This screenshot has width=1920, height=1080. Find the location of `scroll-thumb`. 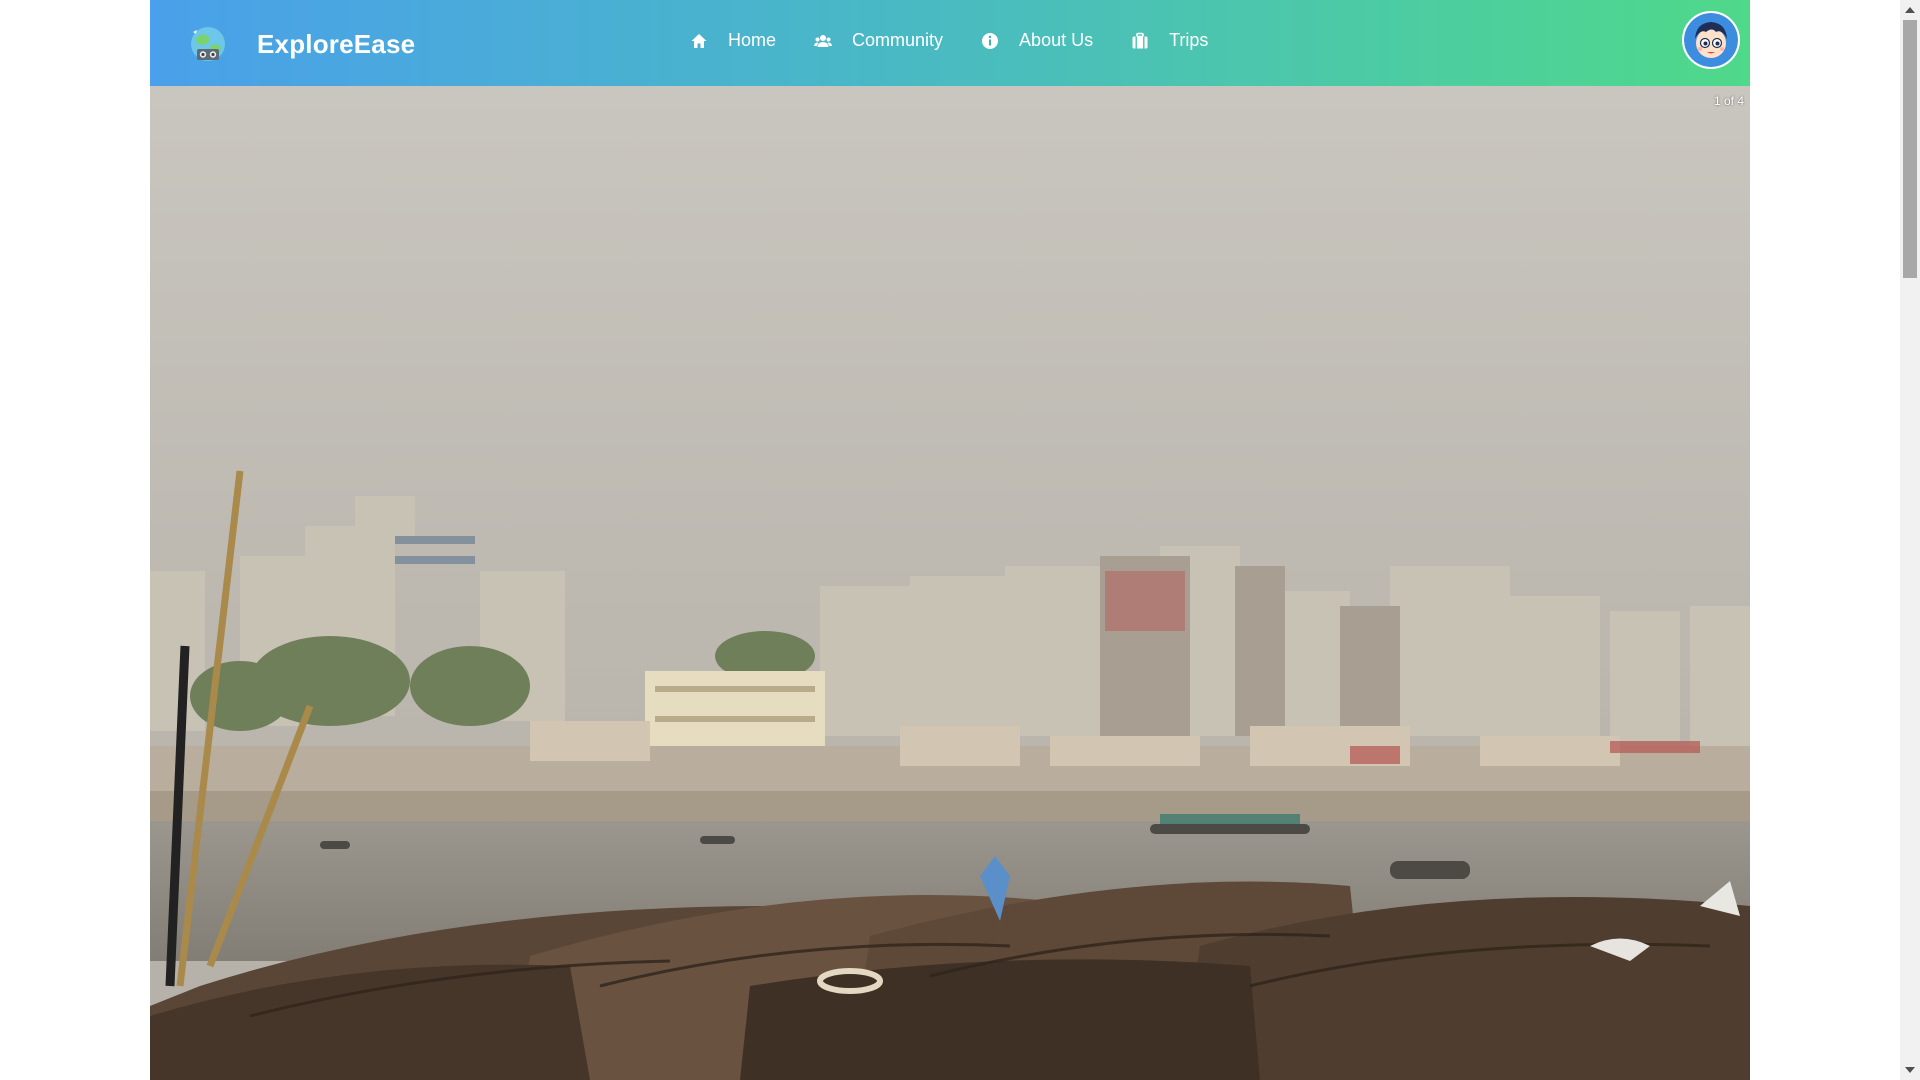

scroll-thumb is located at coordinates (1910, 149).